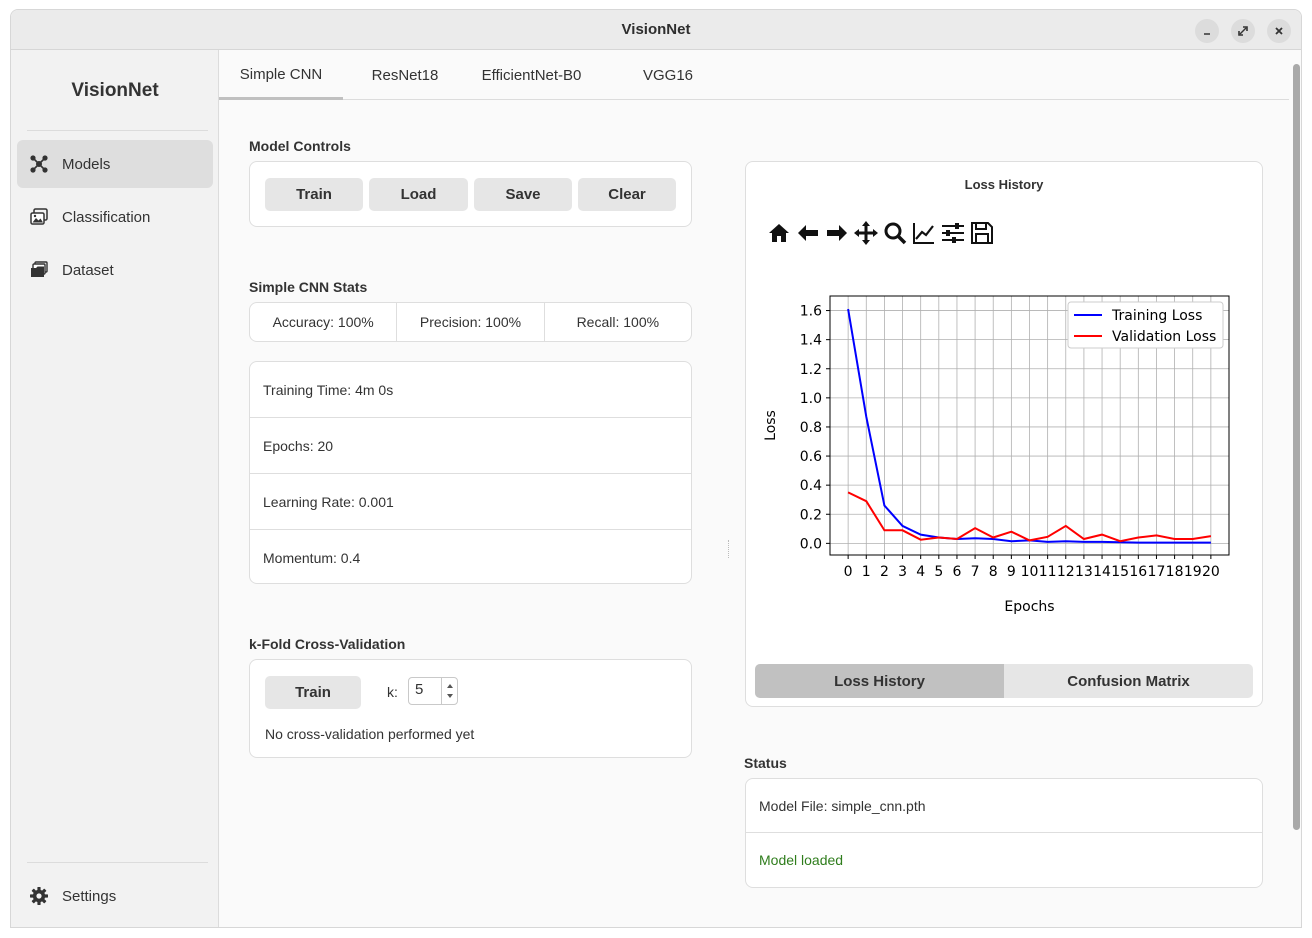 The image size is (1312, 938). What do you see at coordinates (1175, 572) in the screenshot?
I see `x-tick-label: 18` at bounding box center [1175, 572].